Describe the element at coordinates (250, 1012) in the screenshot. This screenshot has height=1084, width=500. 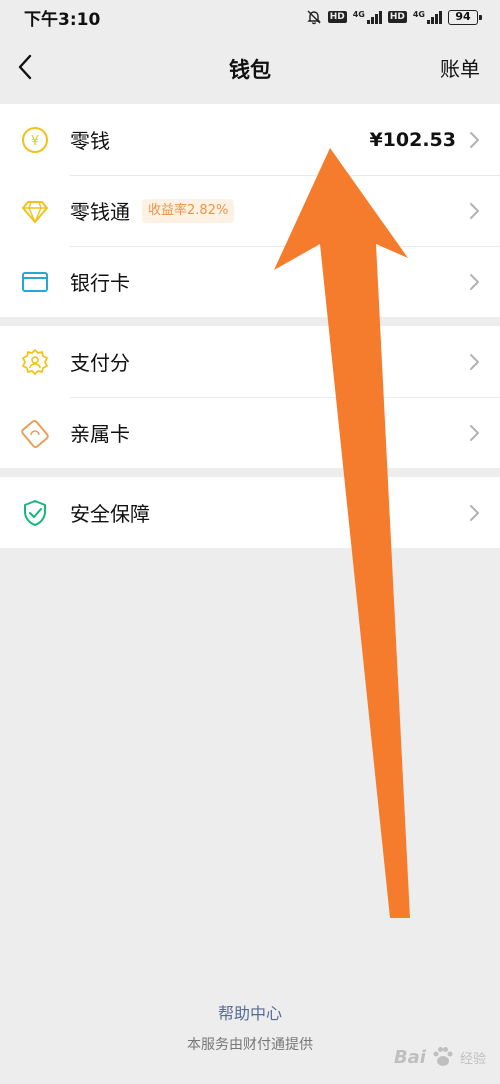
I see `help-center-link: 帮助中心` at that location.